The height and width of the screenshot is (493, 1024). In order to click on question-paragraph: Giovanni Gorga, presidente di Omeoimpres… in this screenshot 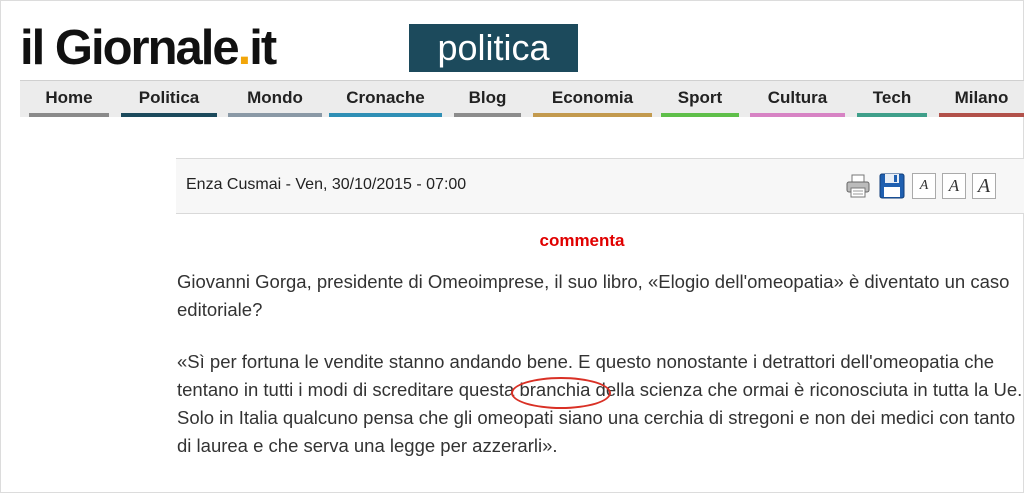, I will do `click(593, 295)`.